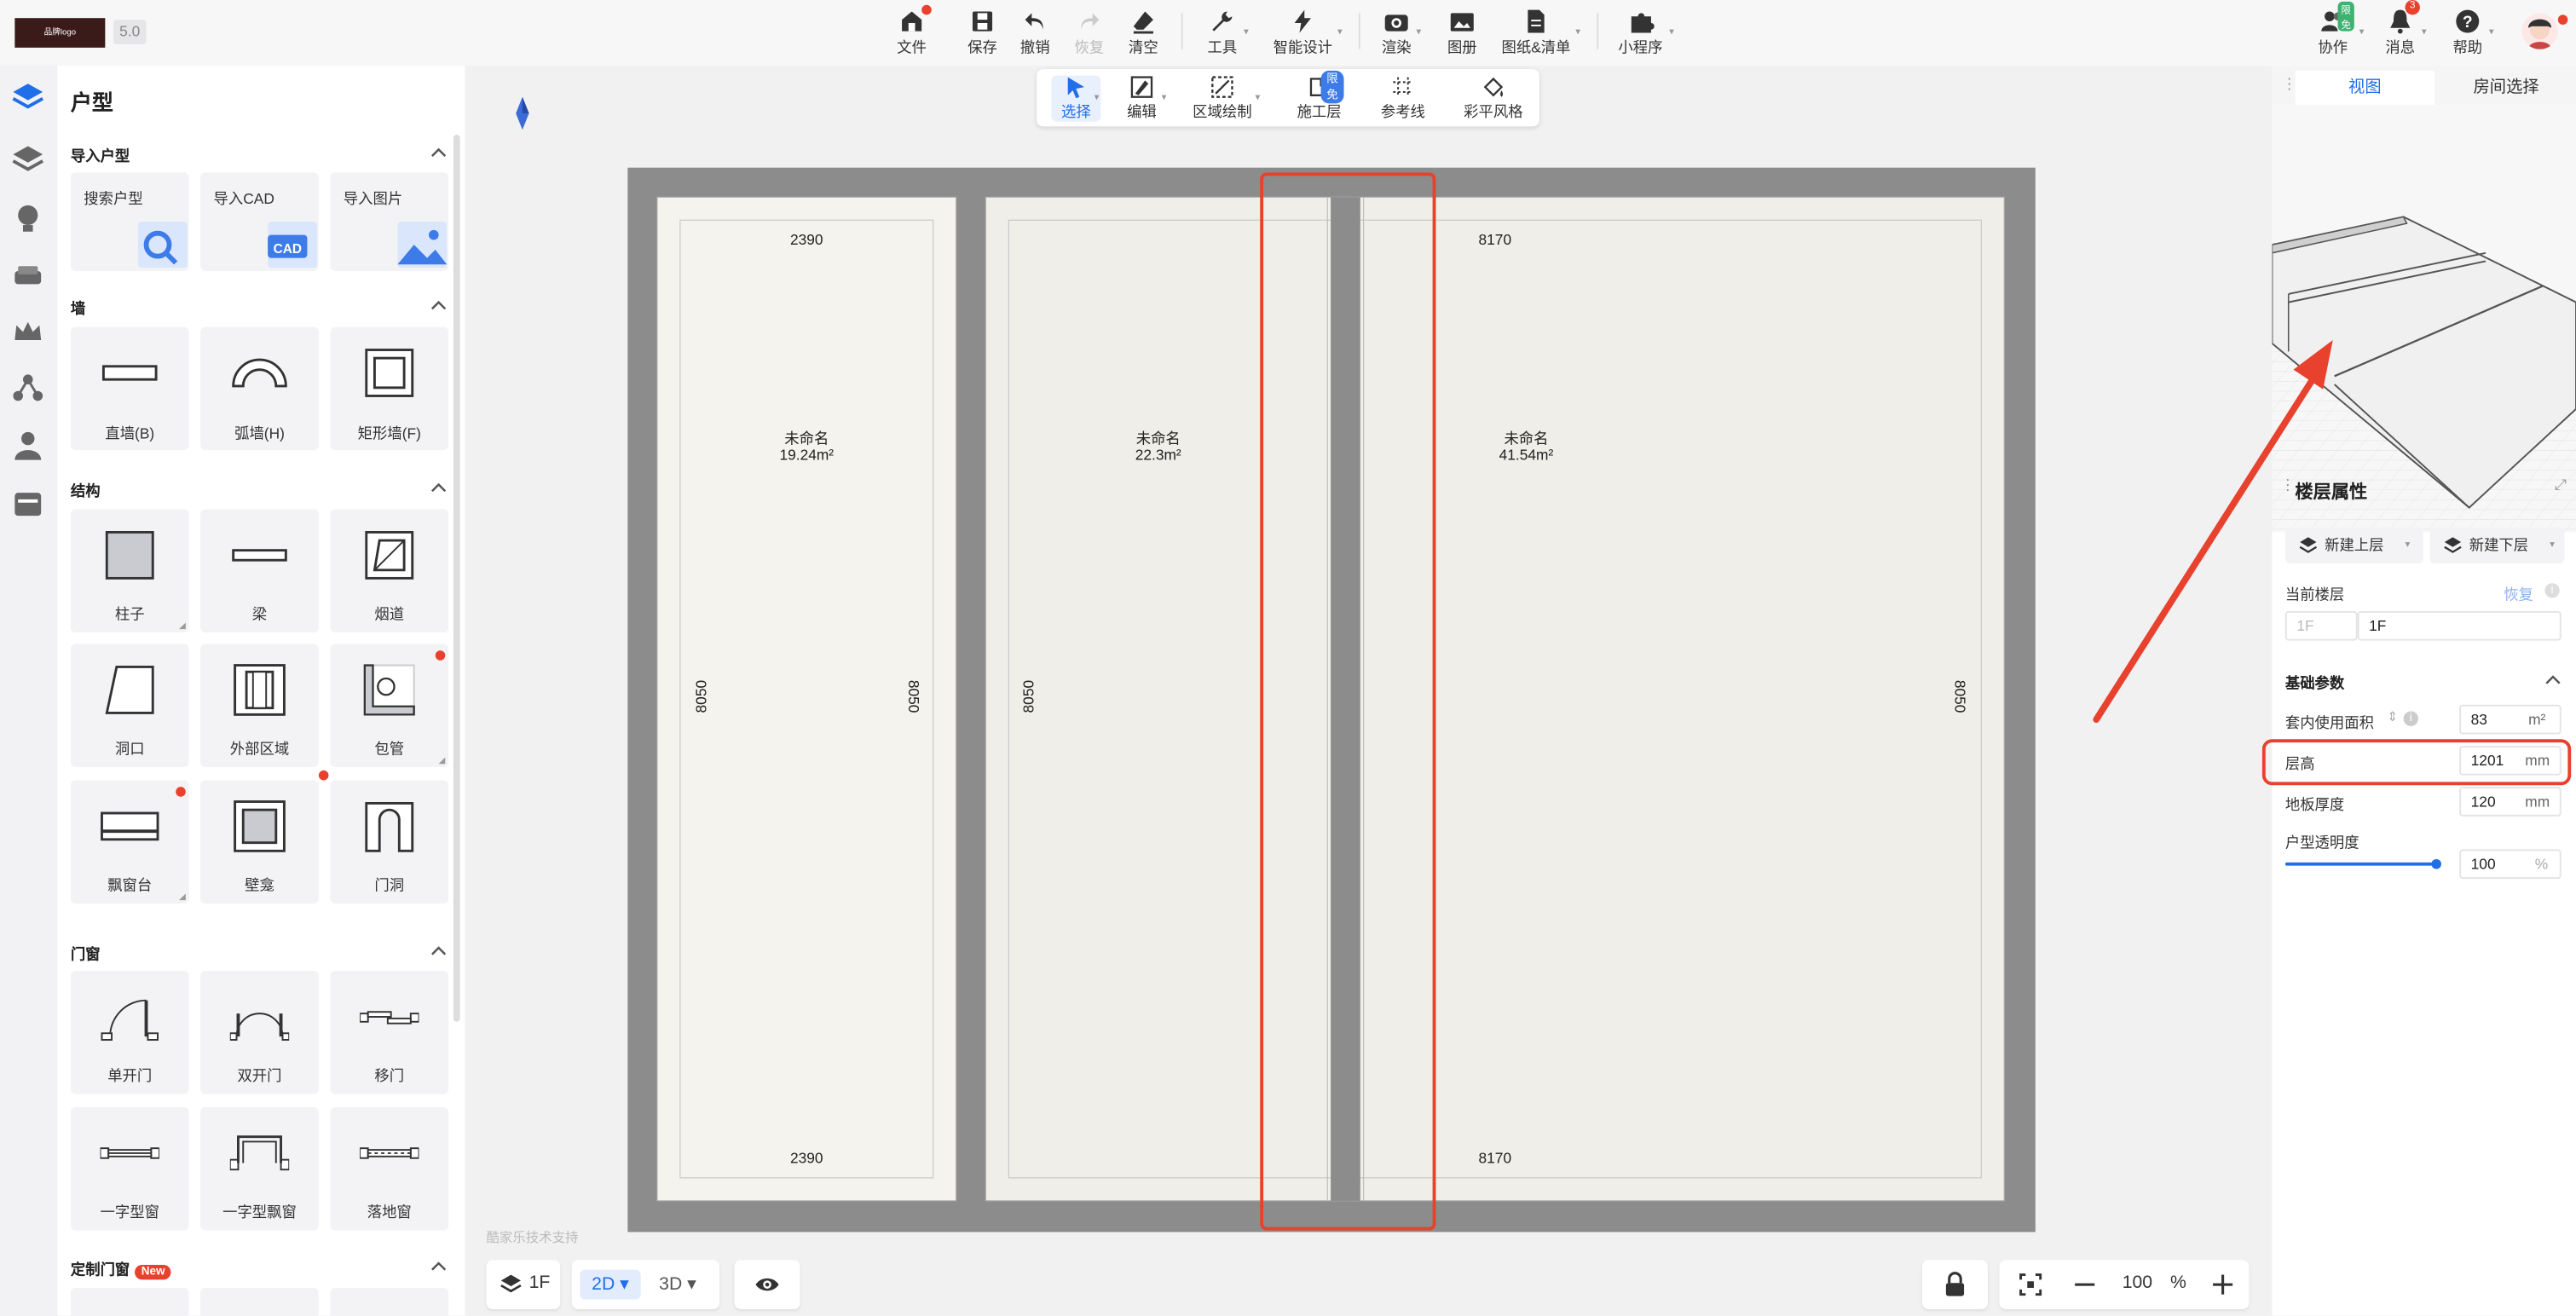 The height and width of the screenshot is (1316, 2576). What do you see at coordinates (129, 222) in the screenshot?
I see `search-floorplan-card: 搜索户型` at bounding box center [129, 222].